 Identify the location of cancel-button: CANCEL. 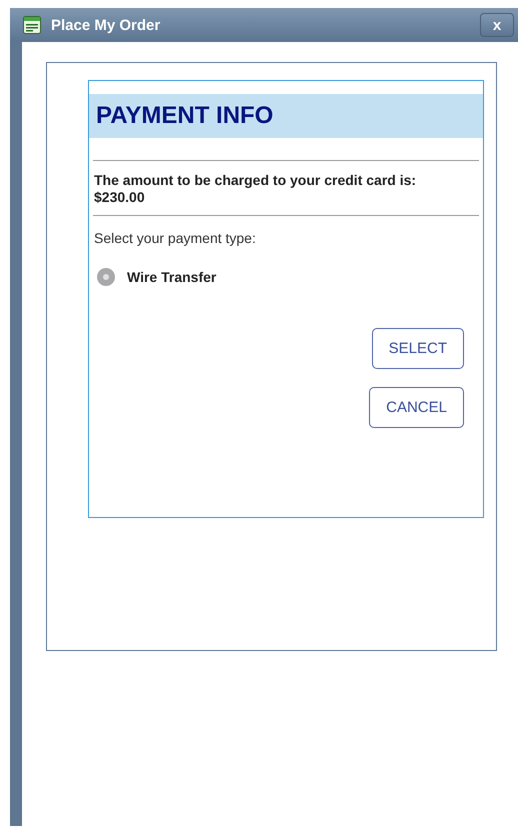
(416, 407).